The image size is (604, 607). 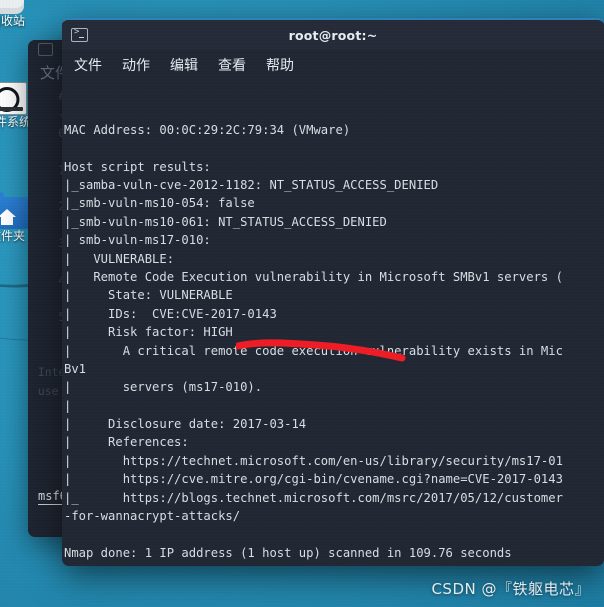 What do you see at coordinates (148, 332) in the screenshot?
I see `terminal-output-line: | Risk factor: HIGH` at bounding box center [148, 332].